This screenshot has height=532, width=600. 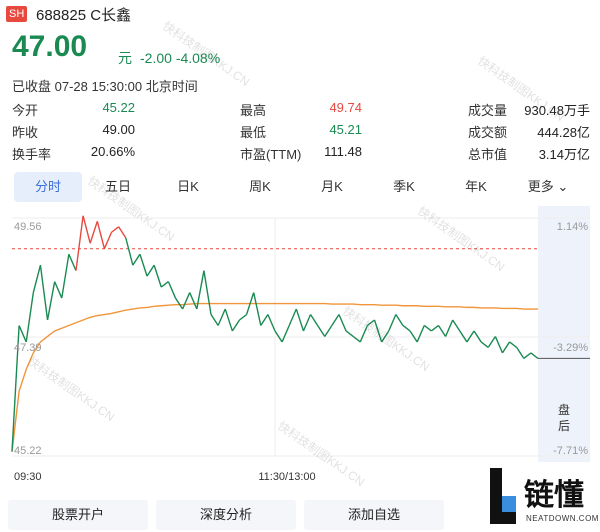 What do you see at coordinates (28, 451) in the screenshot?
I see `y-tick-label: 45.22` at bounding box center [28, 451].